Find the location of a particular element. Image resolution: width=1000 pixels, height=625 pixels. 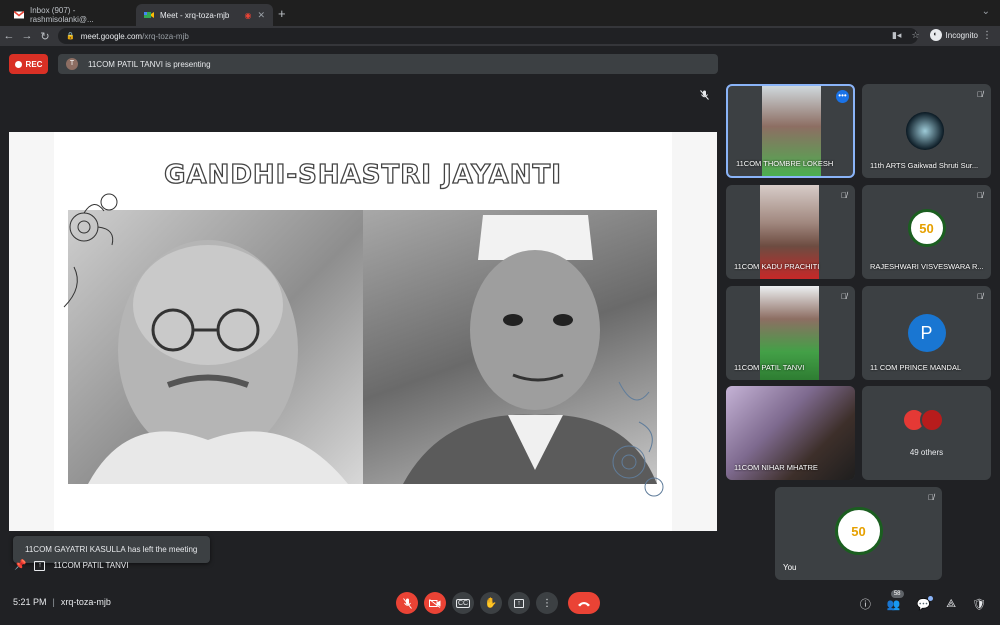

chat-button: 💬 is located at coordinates (925, 603).